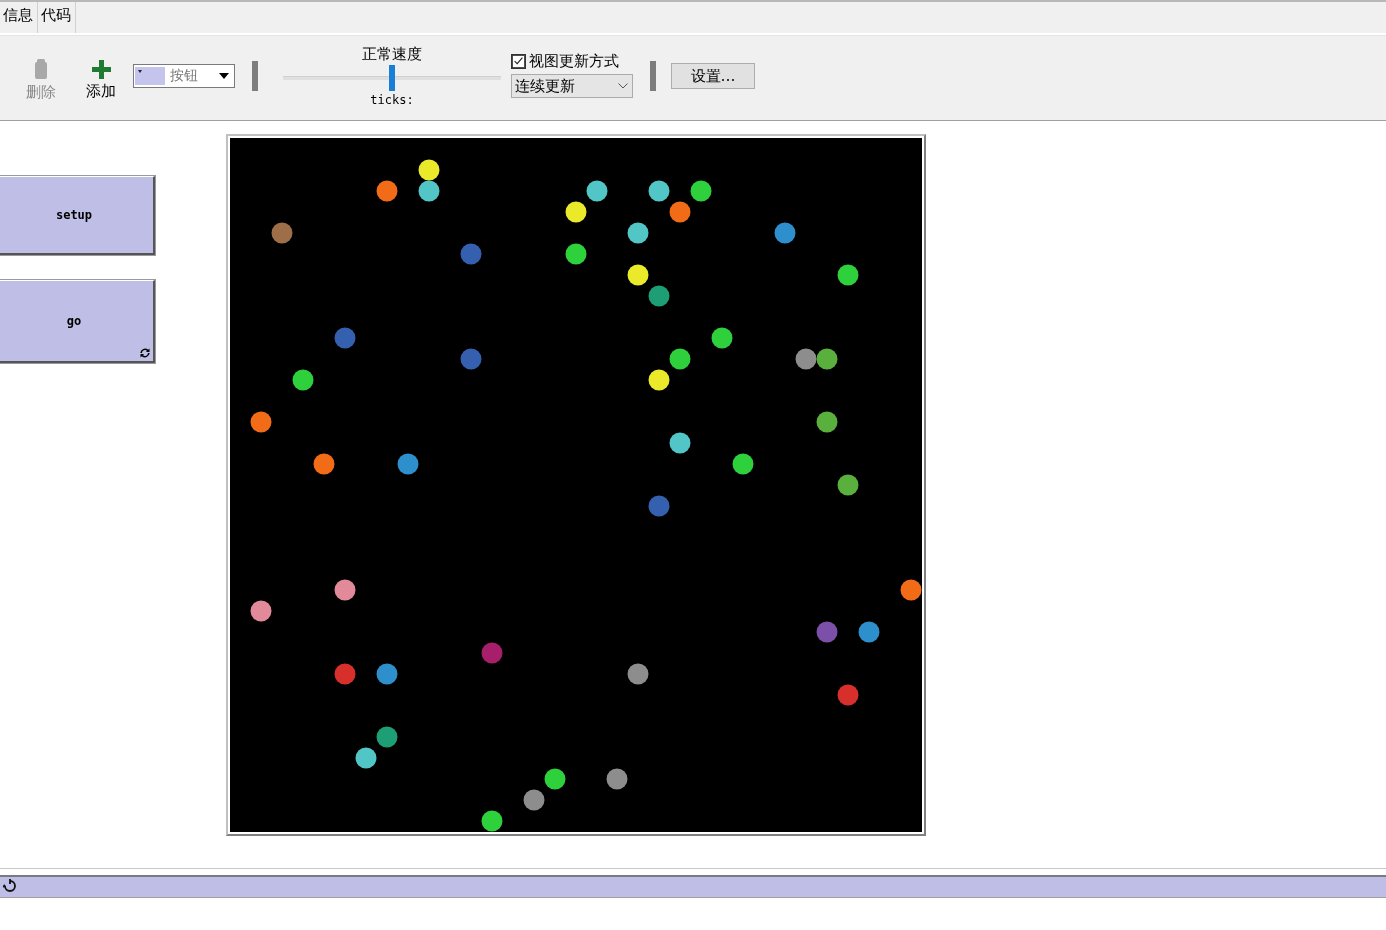  Describe the element at coordinates (392, 54) in the screenshot. I see `speed-label: 正常速度` at that location.